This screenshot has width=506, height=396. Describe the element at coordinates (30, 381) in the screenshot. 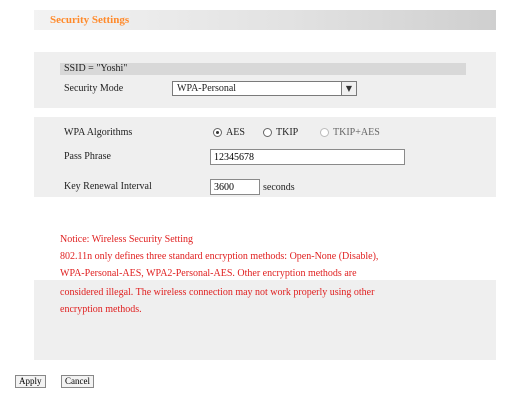

I see `apply-button: Apply` at that location.